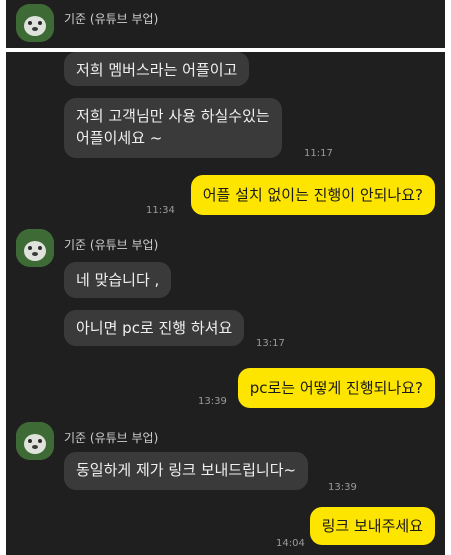 This screenshot has height=555, width=451. Describe the element at coordinates (173, 128) in the screenshot. I see `message-bubble-incoming: 저희 고객님만 사용 하실수있는 어플이세요 ~` at that location.